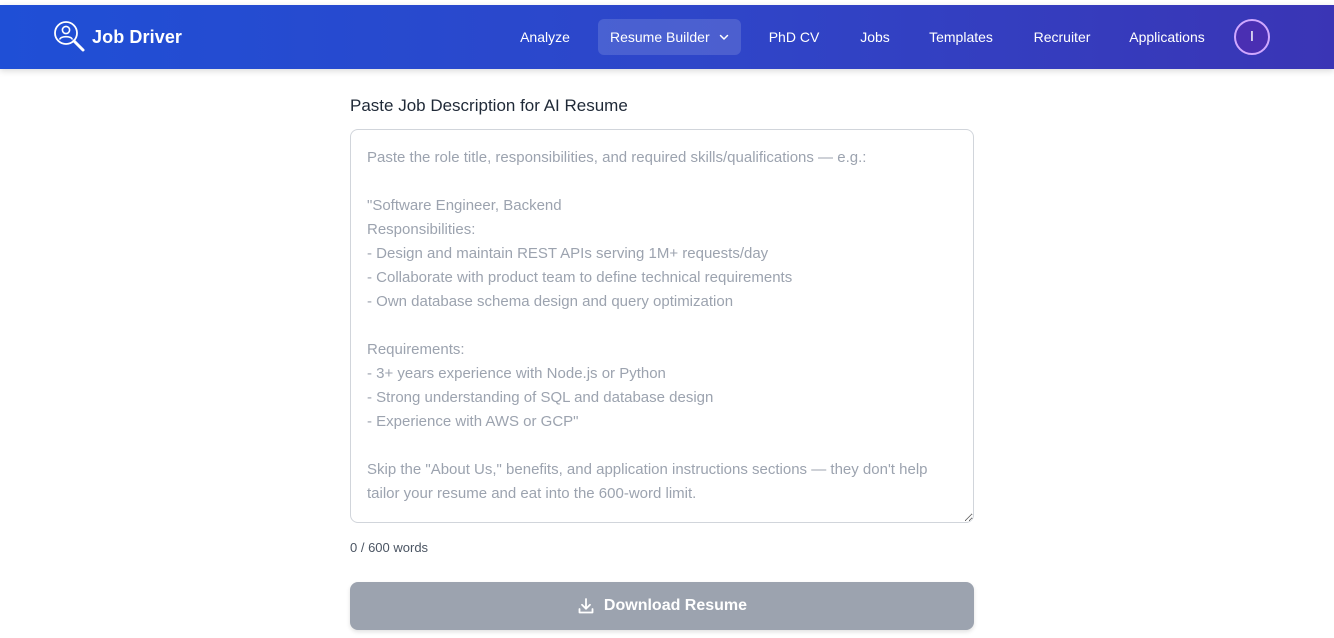  What do you see at coordinates (489, 105) in the screenshot?
I see `job-description-label: Paste Job Description for AI Resume` at bounding box center [489, 105].